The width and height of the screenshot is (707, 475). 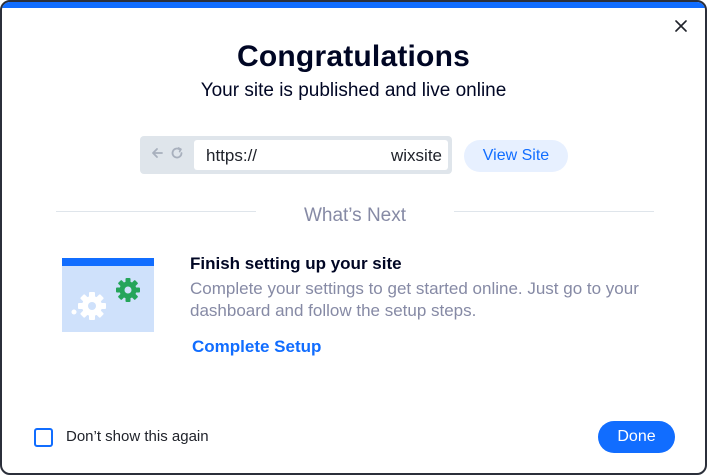 What do you see at coordinates (157, 153) in the screenshot?
I see `back-arrow-icon` at bounding box center [157, 153].